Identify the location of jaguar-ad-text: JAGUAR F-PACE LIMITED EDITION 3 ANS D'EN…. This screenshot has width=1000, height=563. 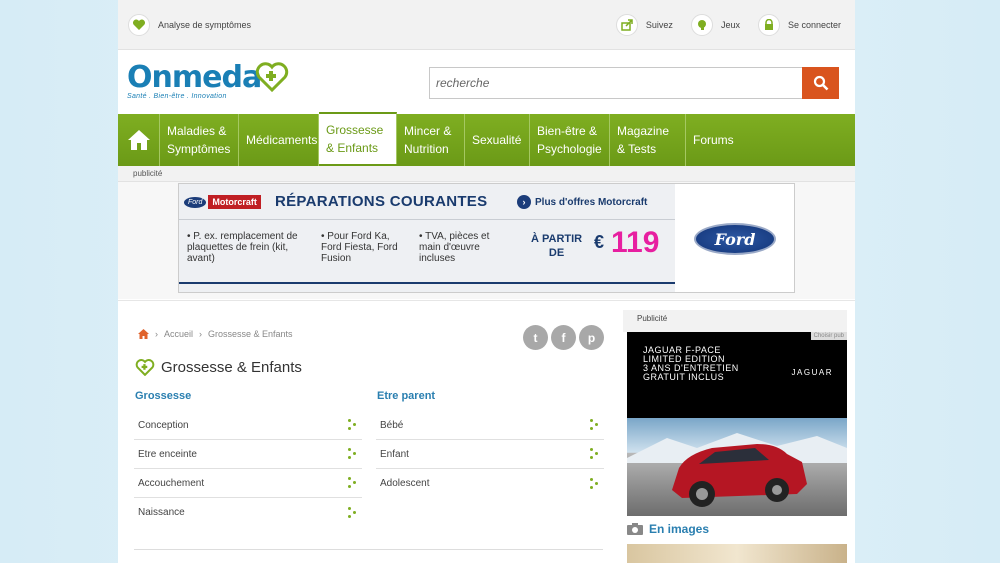
(691, 364).